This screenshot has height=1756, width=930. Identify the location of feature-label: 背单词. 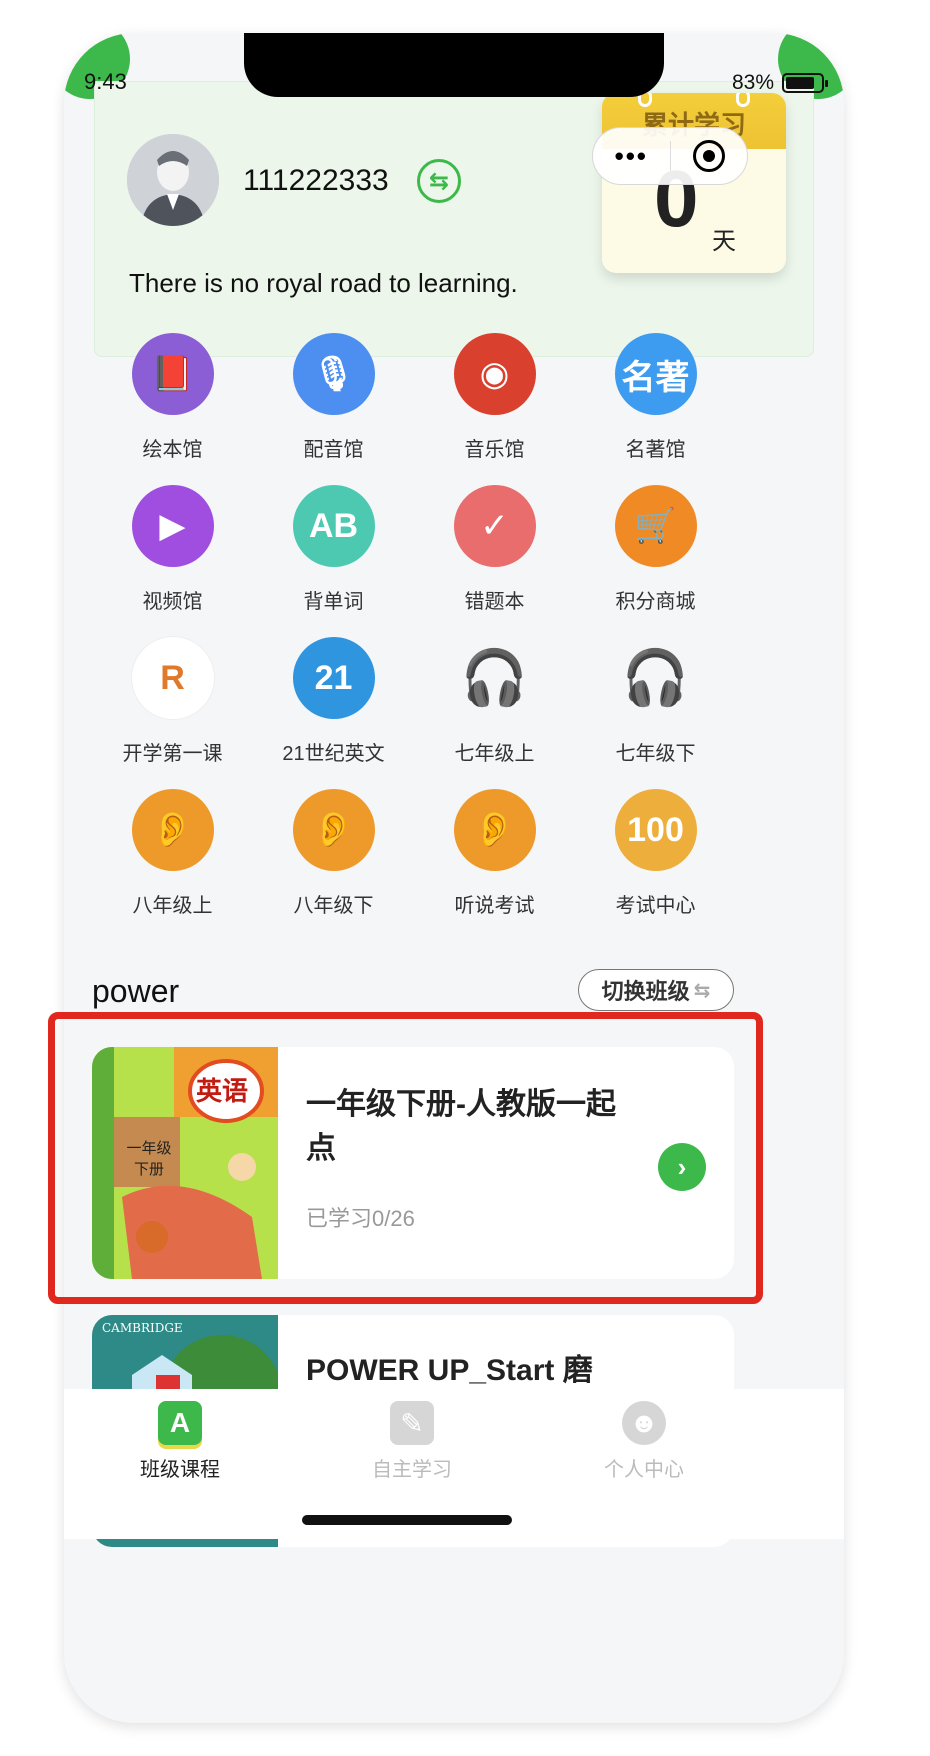
(333, 602).